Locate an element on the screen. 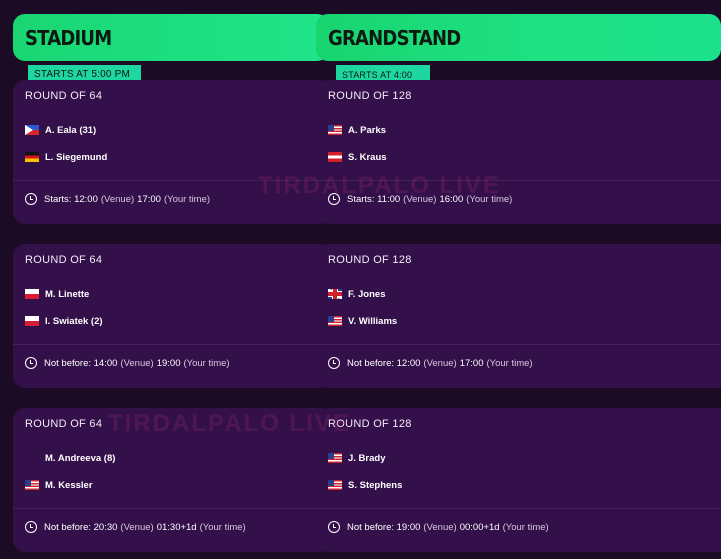  philippines-flag-icon is located at coordinates (32, 130).